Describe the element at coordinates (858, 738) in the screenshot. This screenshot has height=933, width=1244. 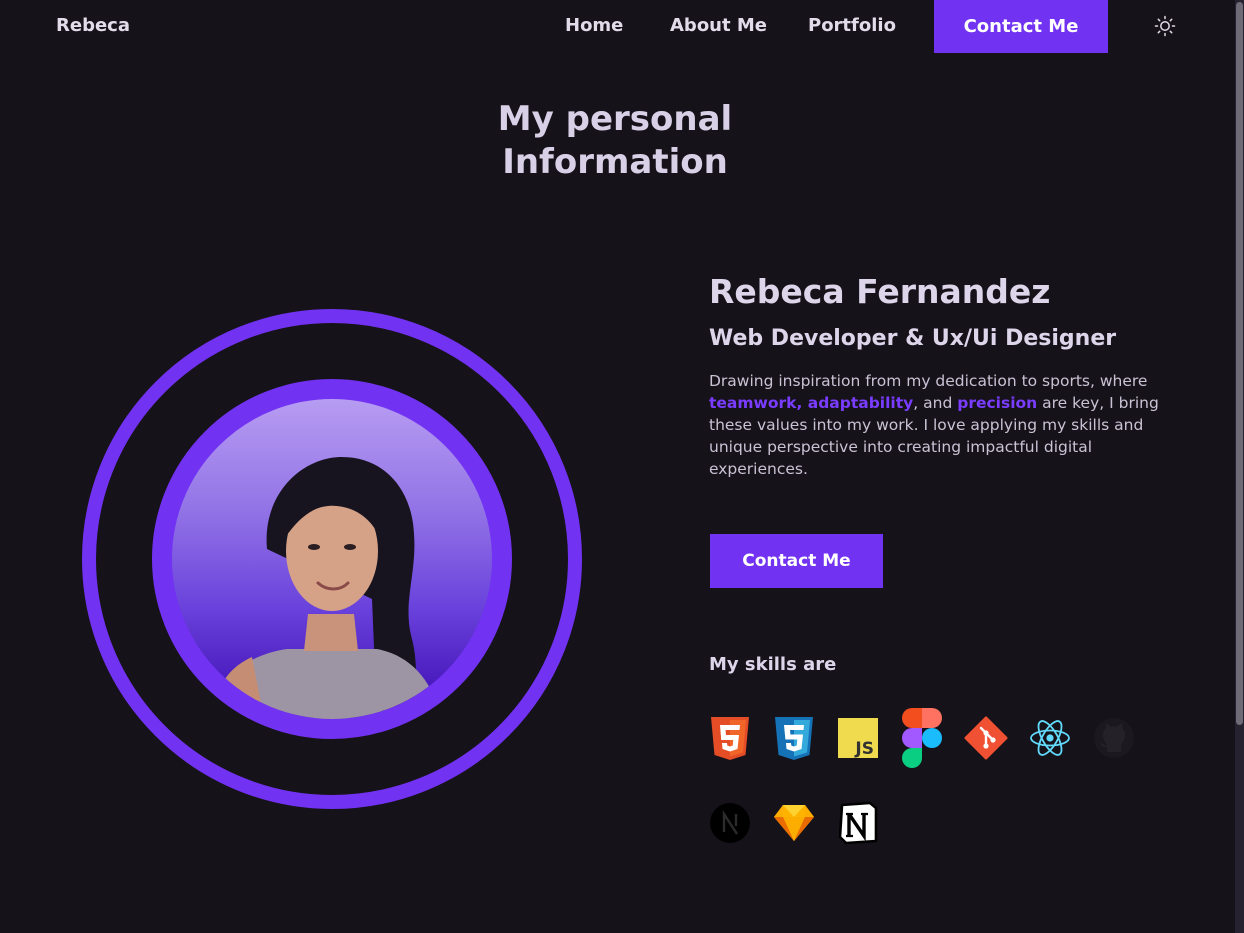
I see `javascript-icon: JS` at that location.